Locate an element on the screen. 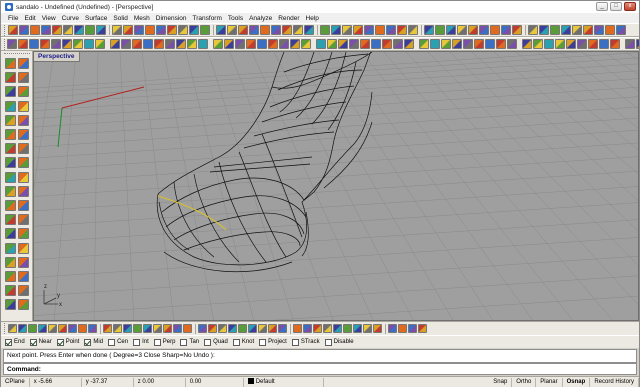 Image resolution: width=640 pixels, height=387 pixels. menu-file: File is located at coordinates (13, 18).